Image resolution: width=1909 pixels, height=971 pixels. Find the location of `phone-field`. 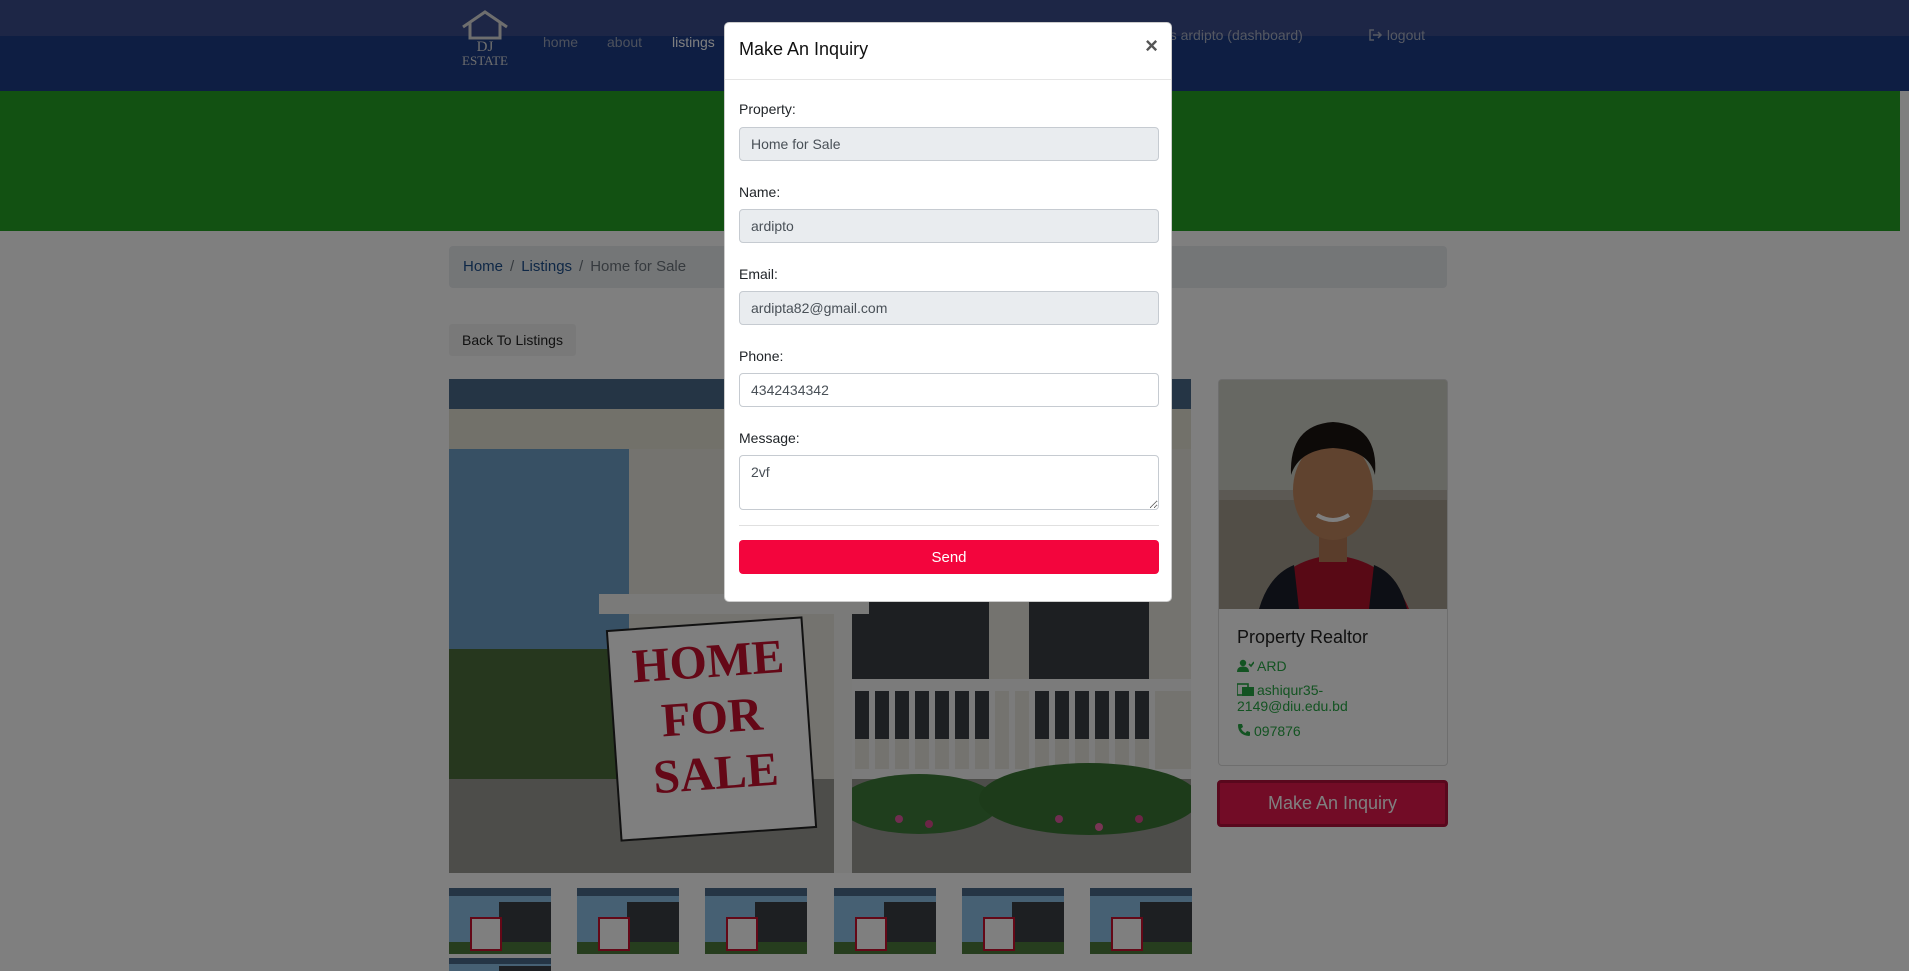

phone-field is located at coordinates (949, 390).